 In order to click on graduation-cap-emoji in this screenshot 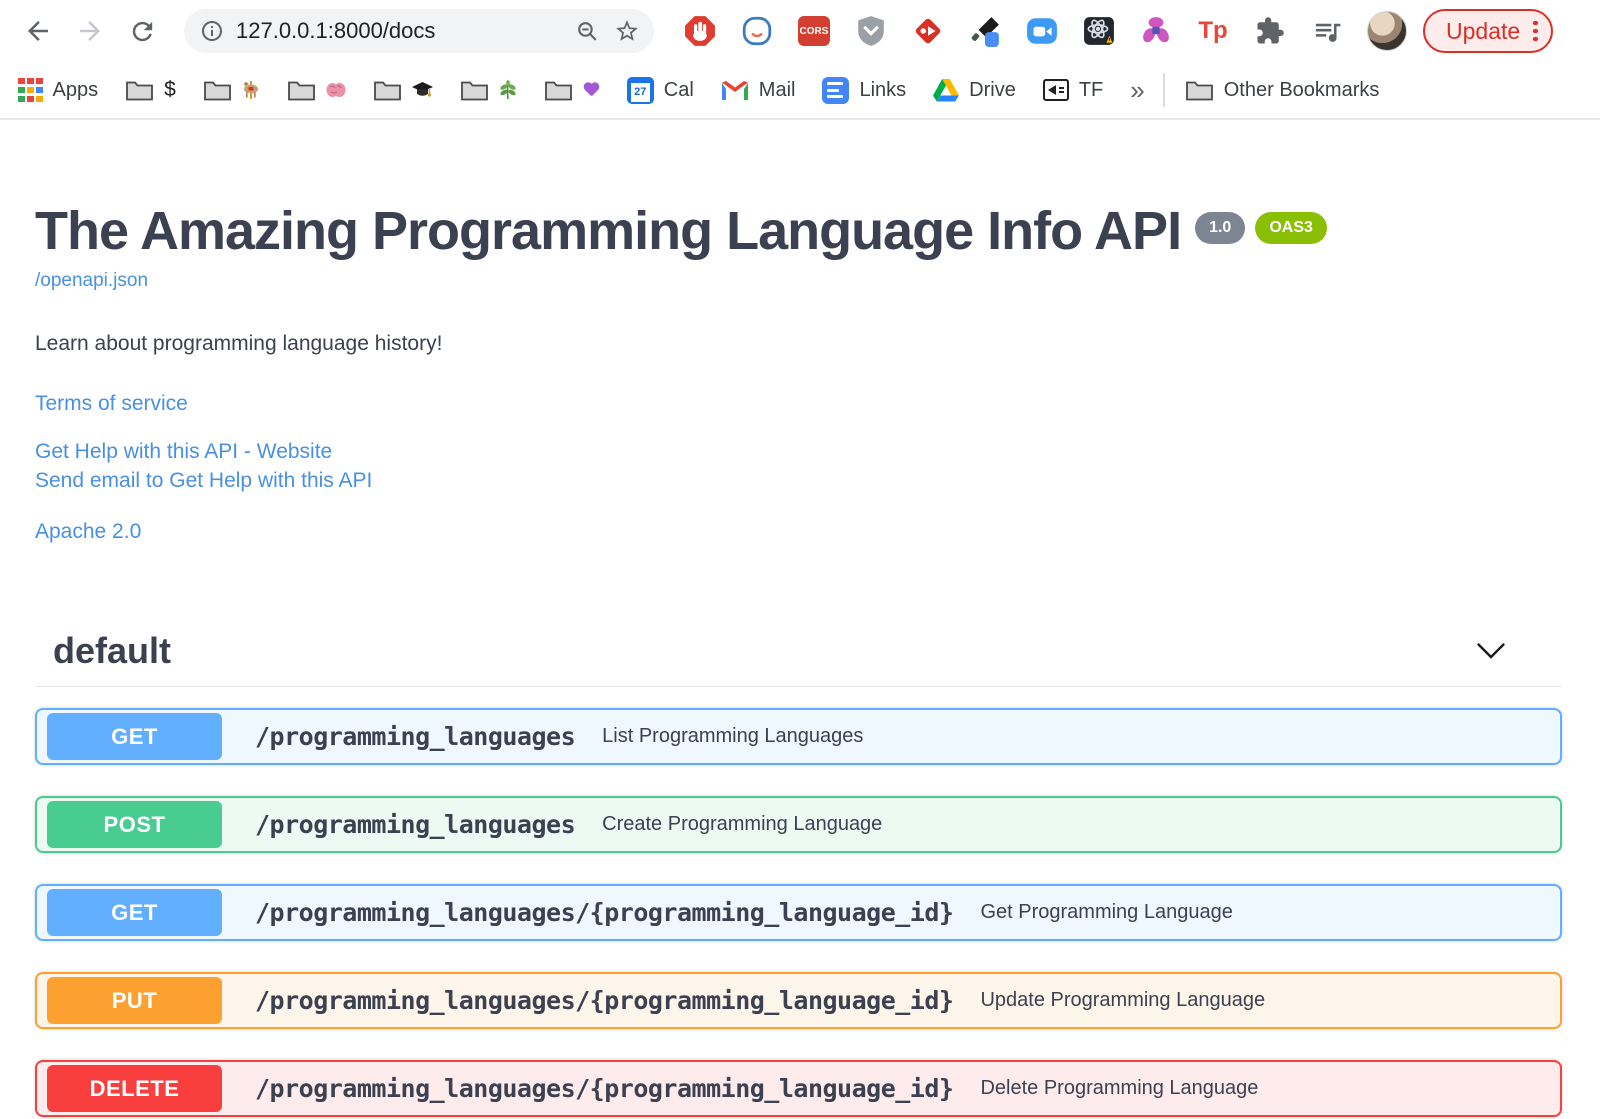, I will do `click(422, 89)`.